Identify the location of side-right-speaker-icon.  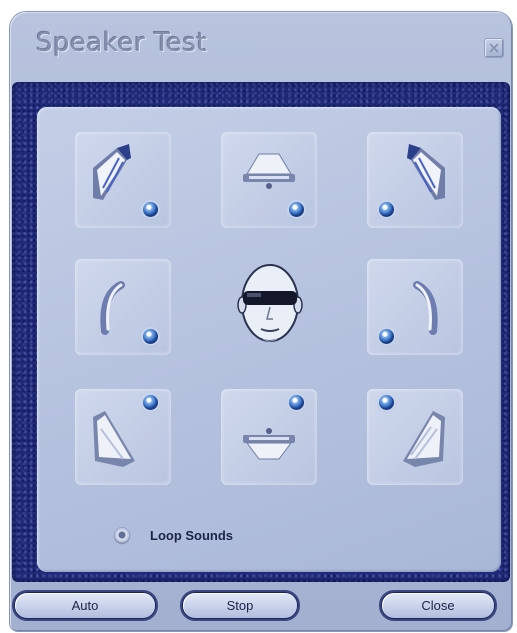
(415, 307).